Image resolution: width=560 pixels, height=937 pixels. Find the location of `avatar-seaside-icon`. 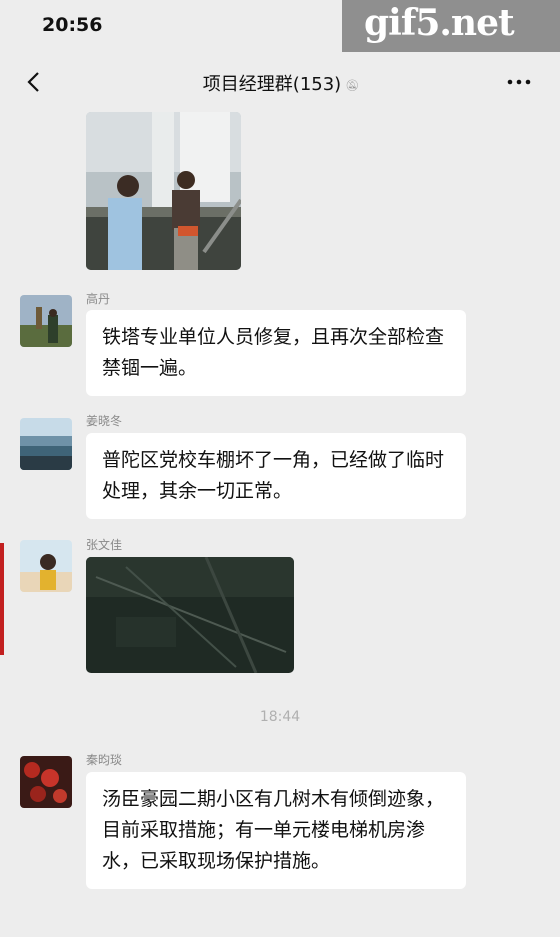

avatar-seaside-icon is located at coordinates (46, 444).